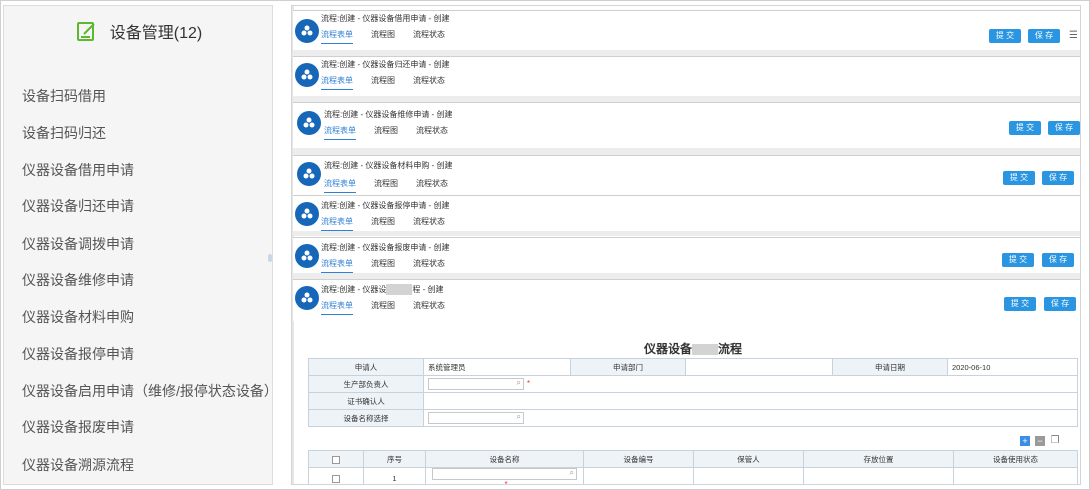  What do you see at coordinates (78, 244) in the screenshot?
I see `sidebar-item: 仪器设备调拨申请` at bounding box center [78, 244].